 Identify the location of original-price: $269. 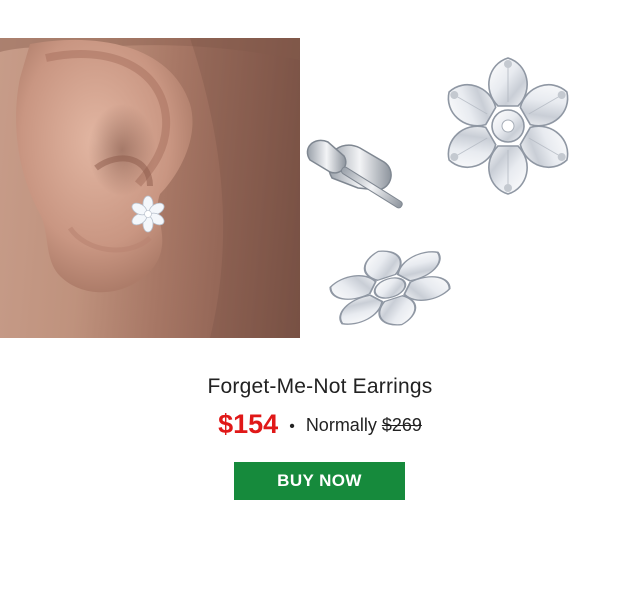
(401, 425).